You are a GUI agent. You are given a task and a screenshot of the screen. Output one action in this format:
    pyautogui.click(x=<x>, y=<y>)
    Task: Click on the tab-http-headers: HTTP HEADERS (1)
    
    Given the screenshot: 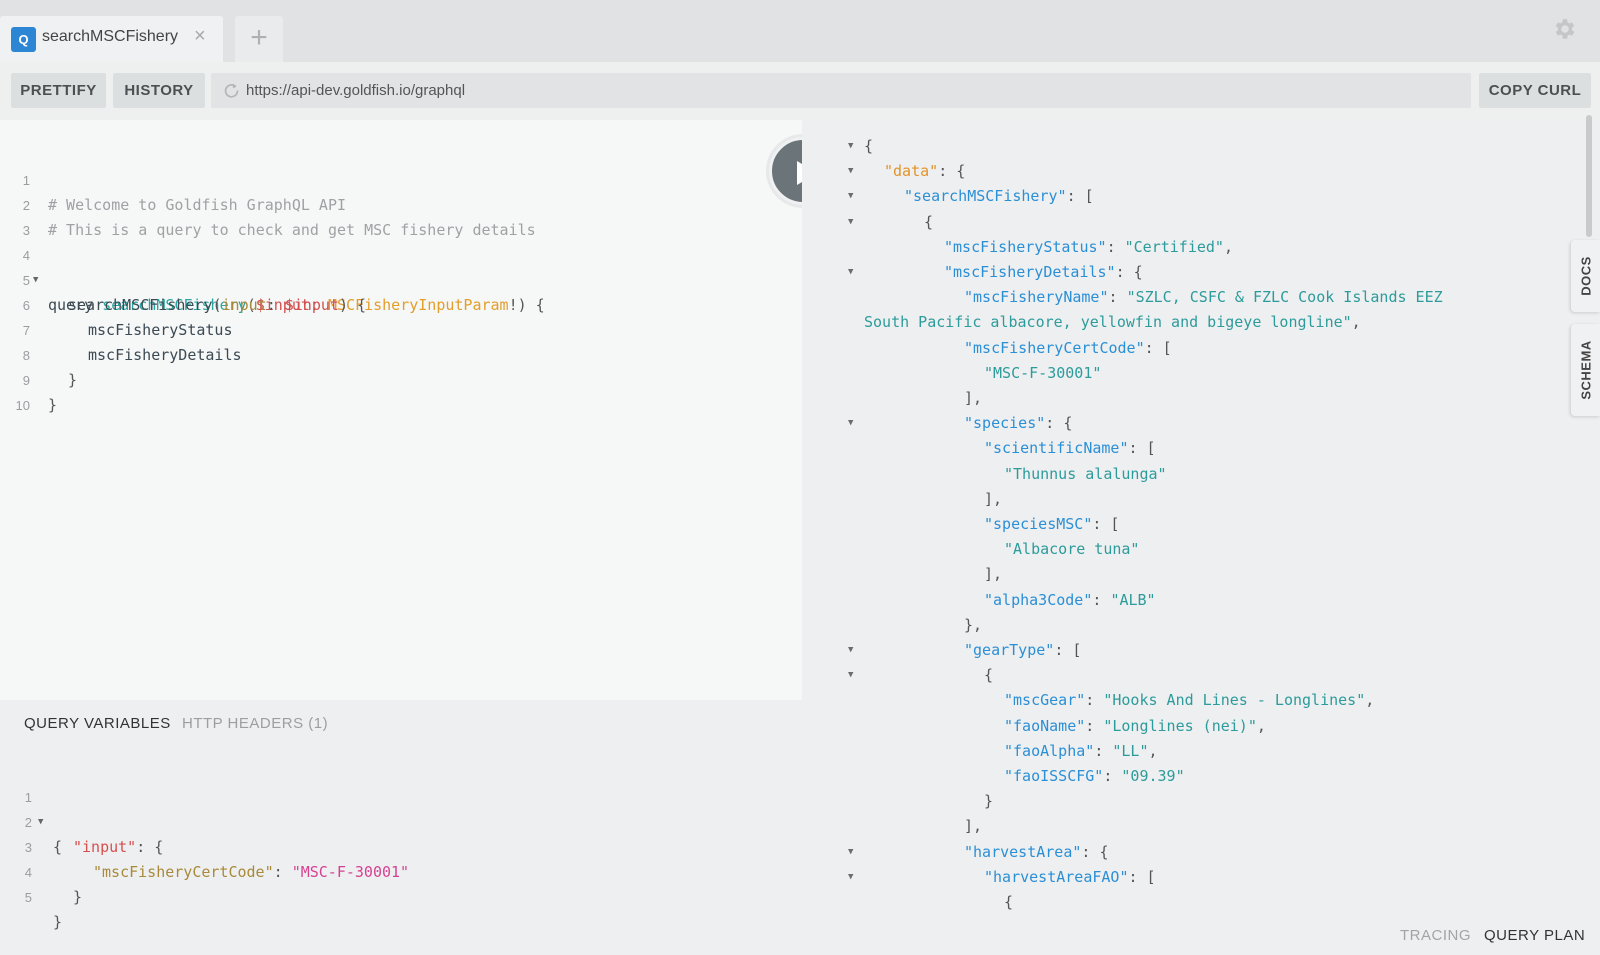 What is the action you would take?
    pyautogui.click(x=255, y=723)
    